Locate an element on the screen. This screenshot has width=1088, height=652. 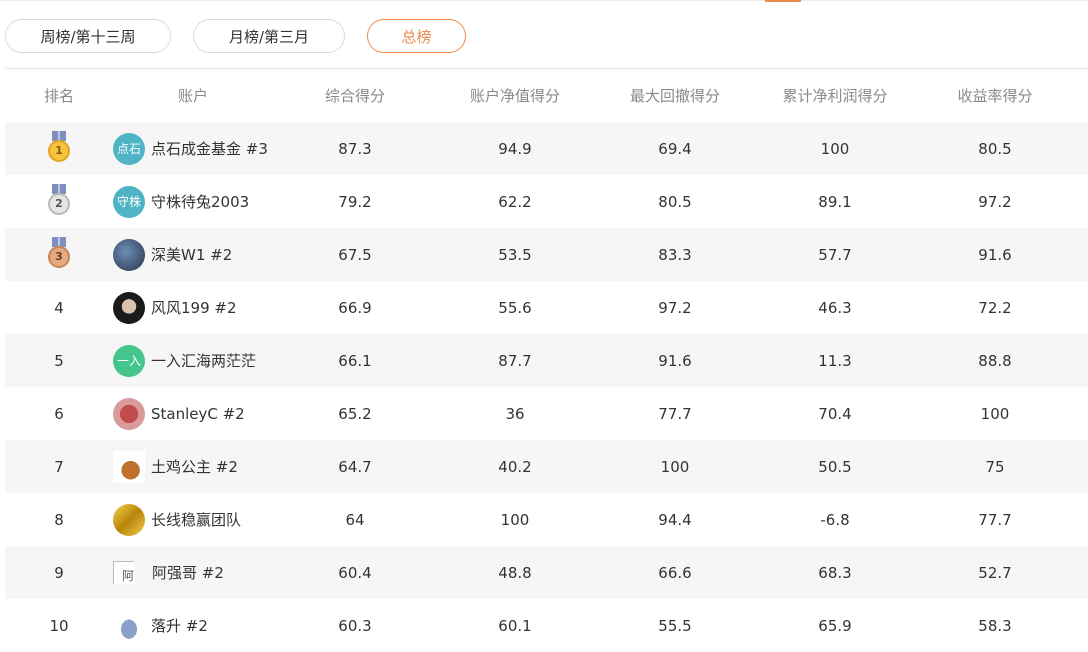
score-profit-cell: 57.7 is located at coordinates (835, 254).